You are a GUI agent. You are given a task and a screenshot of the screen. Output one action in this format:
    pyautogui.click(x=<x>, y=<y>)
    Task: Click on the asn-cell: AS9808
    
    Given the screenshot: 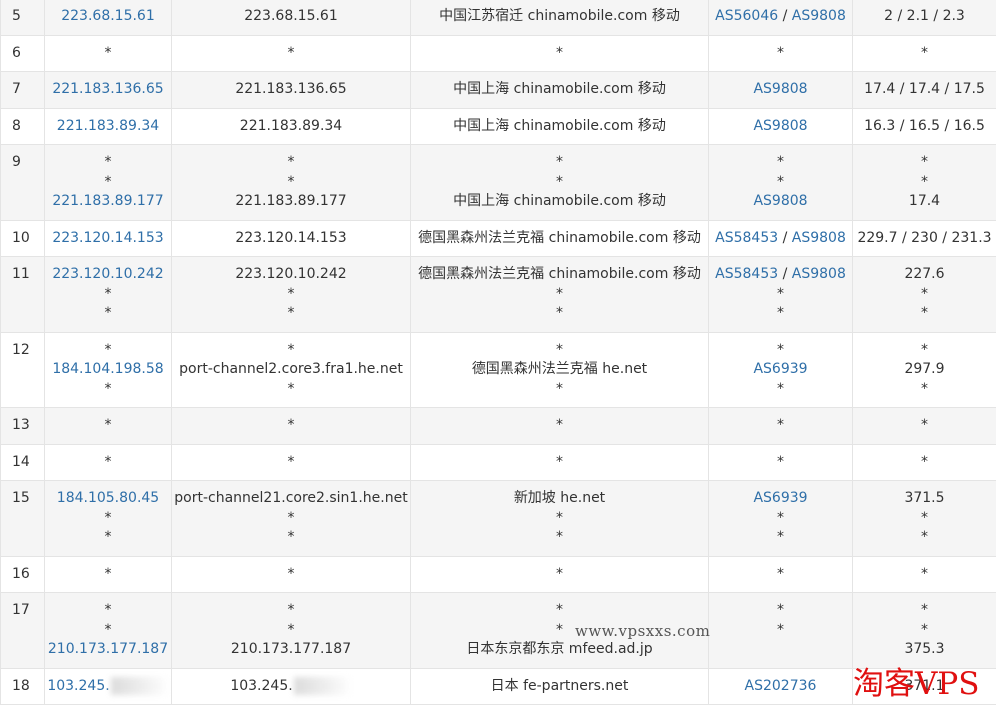 What is the action you would take?
    pyautogui.click(x=780, y=90)
    